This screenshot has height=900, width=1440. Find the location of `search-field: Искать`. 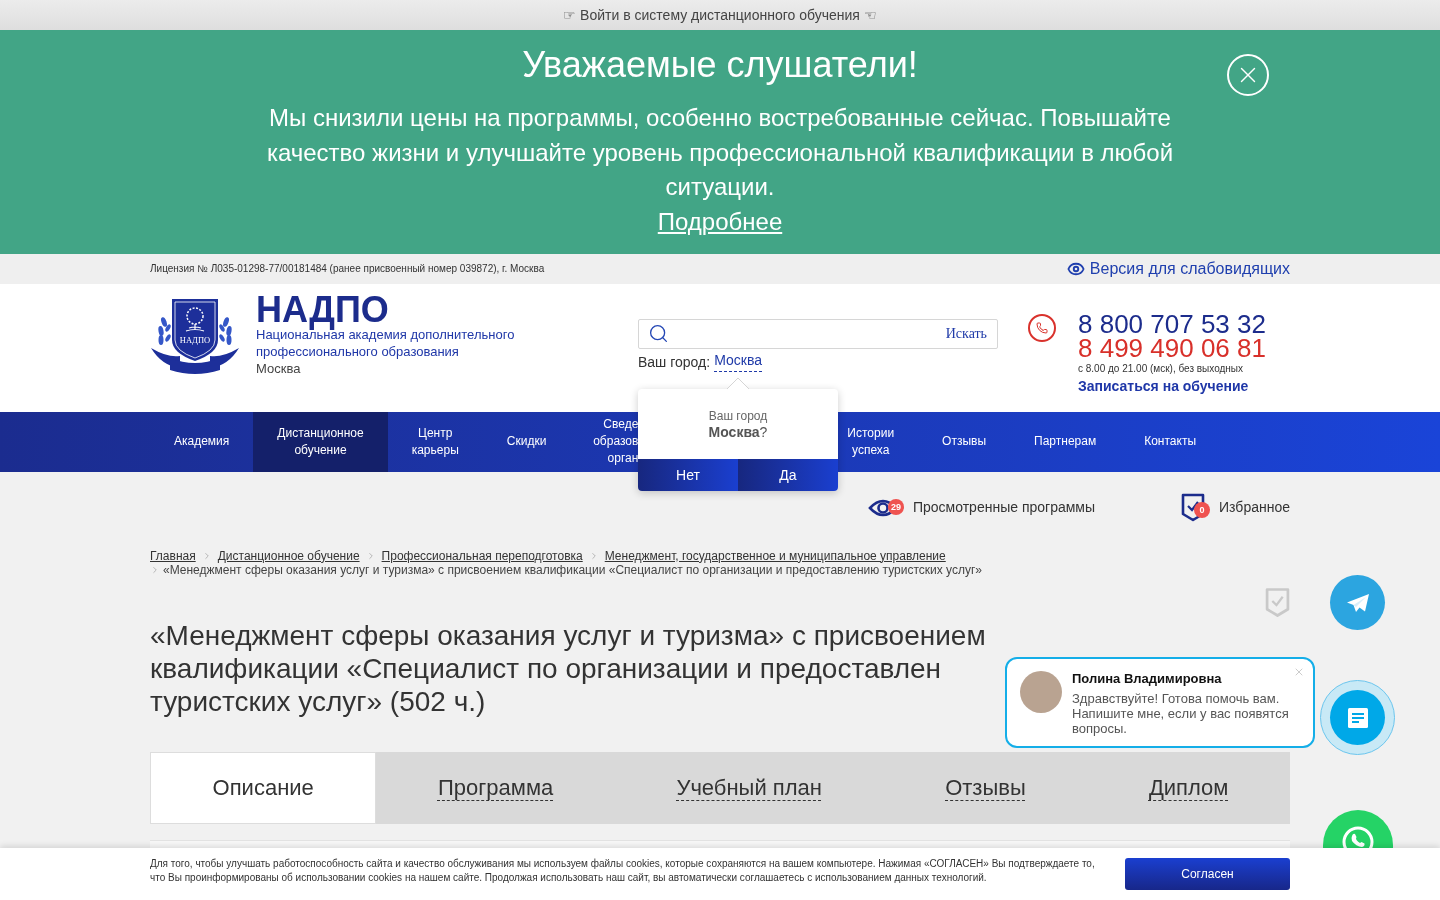

search-field: Искать is located at coordinates (818, 333).